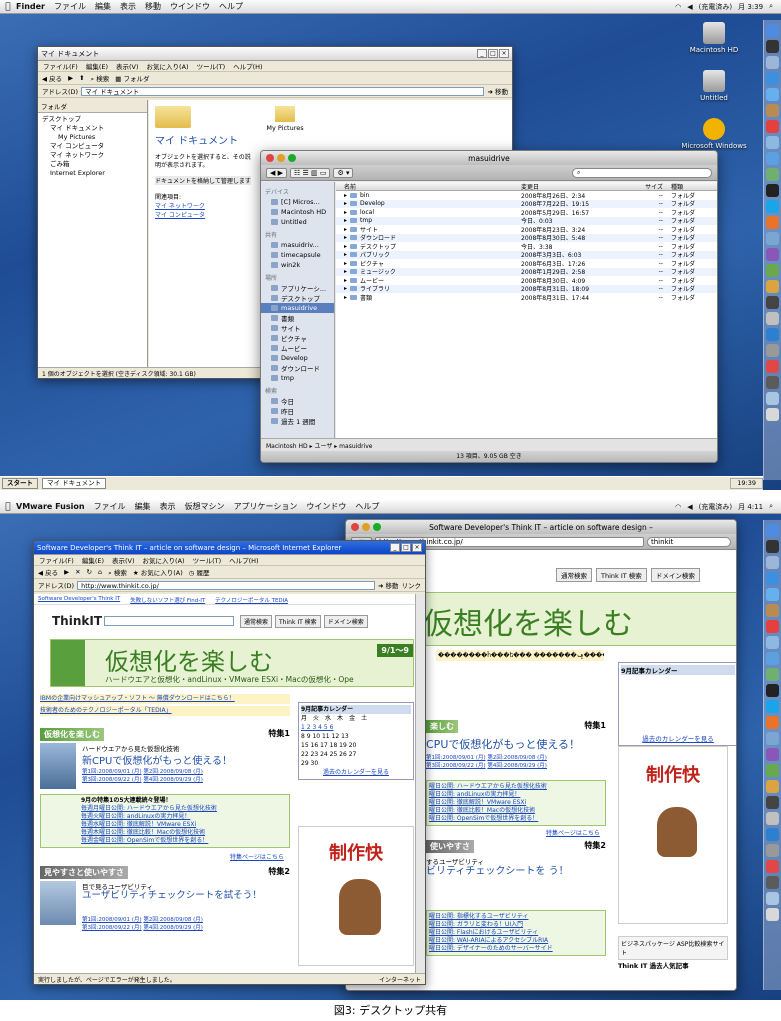  Describe the element at coordinates (297, 348) in the screenshot. I see `sidebar-item-place: ムービー` at that location.